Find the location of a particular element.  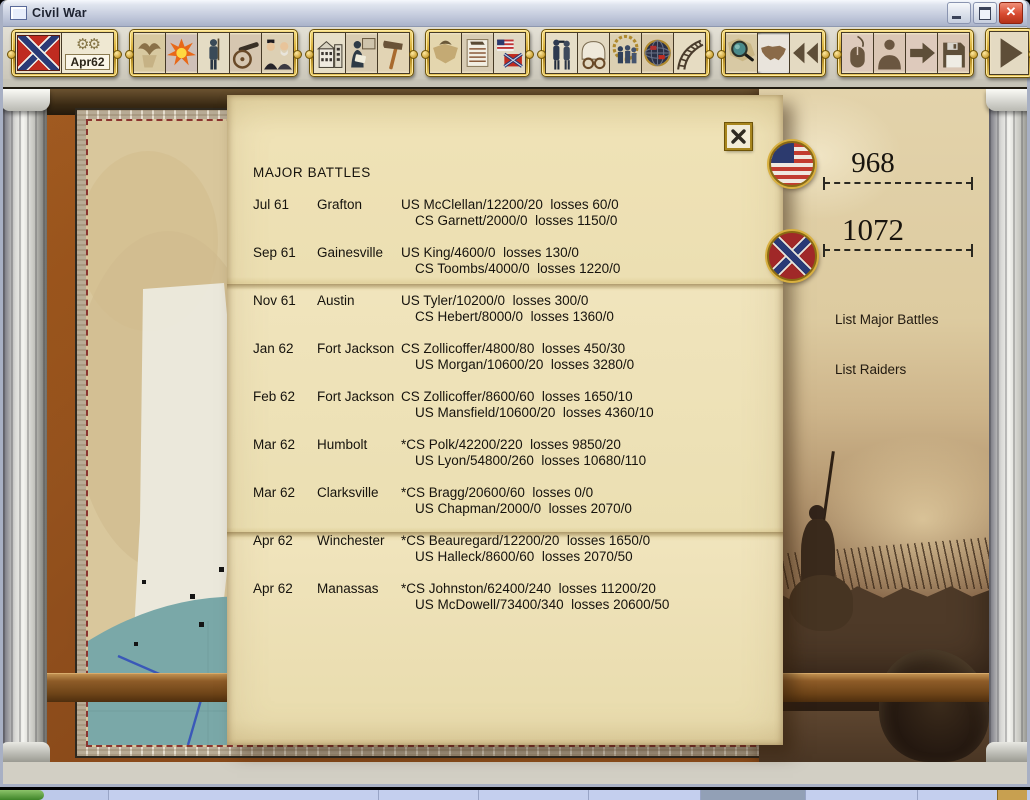

toolbar-rewind-button is located at coordinates (805, 53).